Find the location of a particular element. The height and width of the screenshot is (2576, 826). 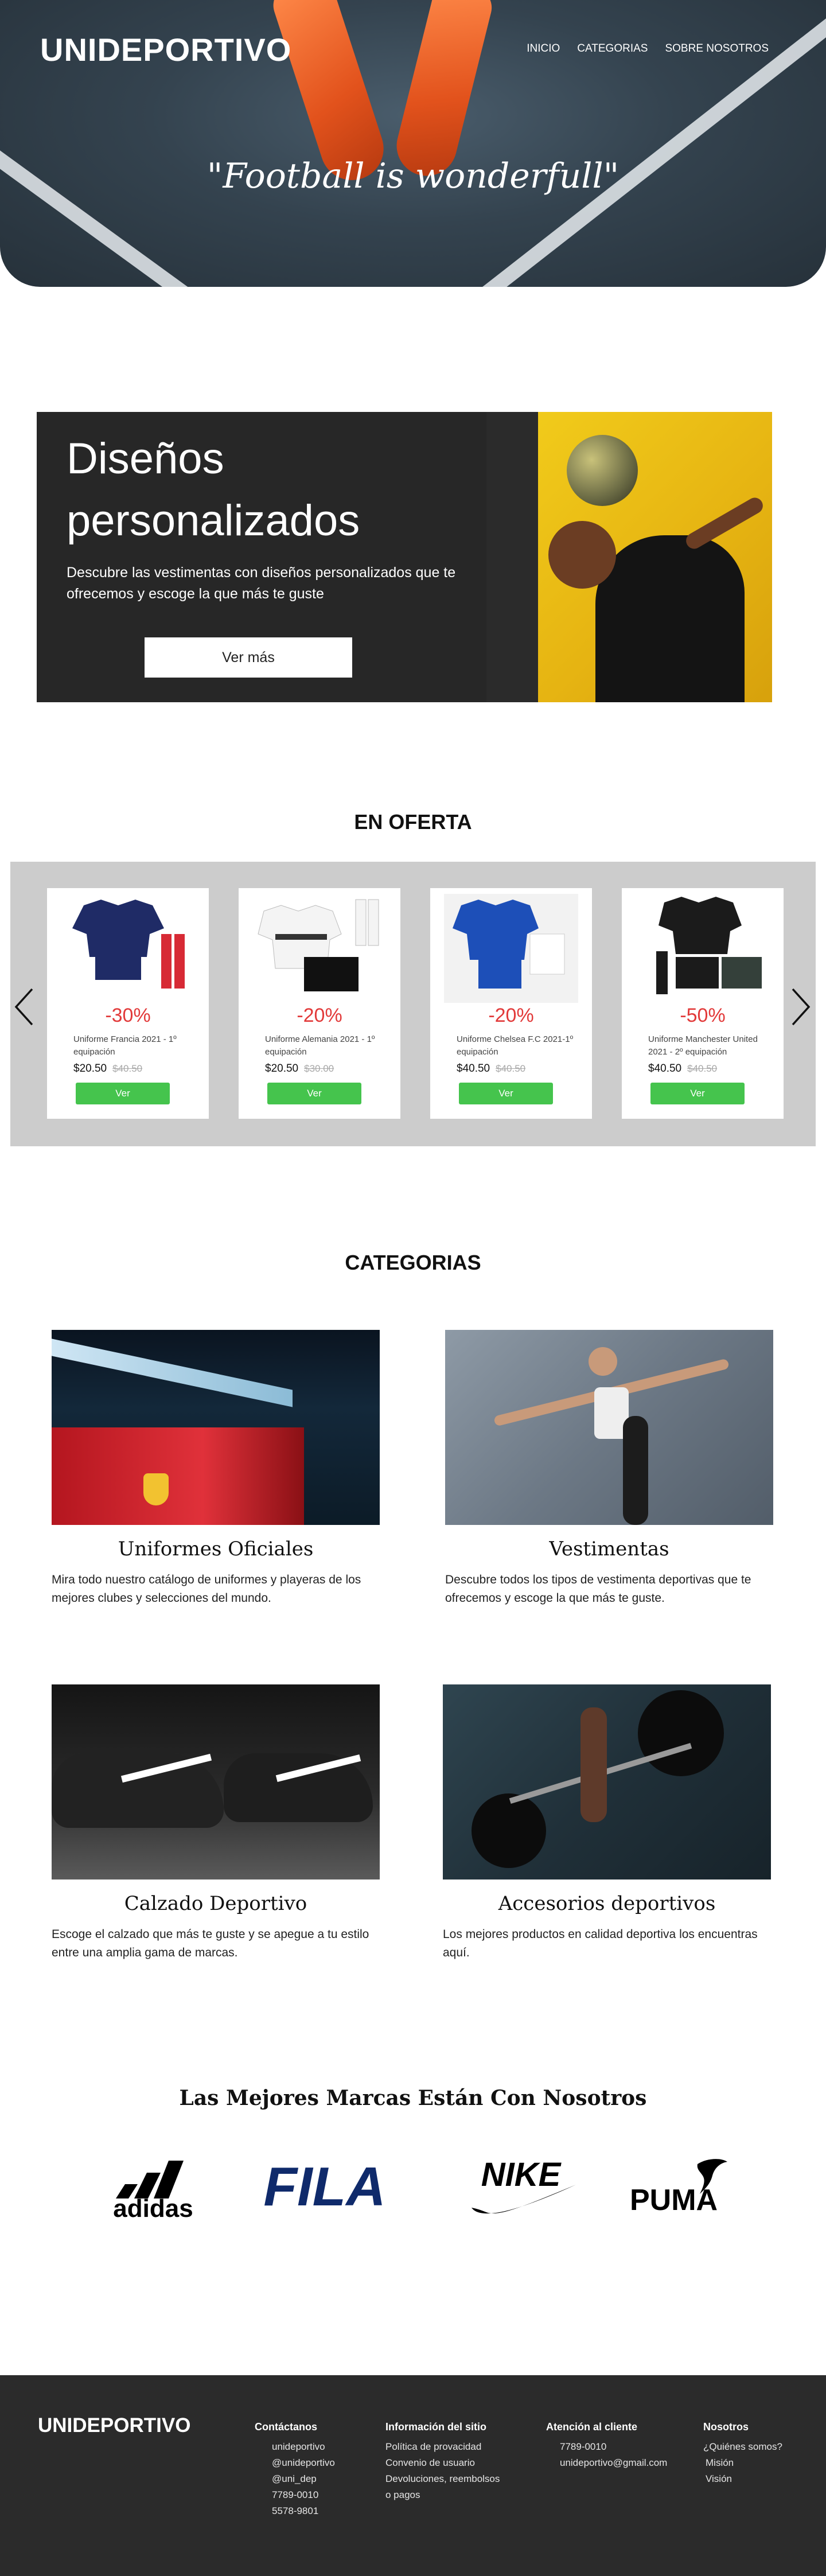

sneakers-image is located at coordinates (216, 1782).